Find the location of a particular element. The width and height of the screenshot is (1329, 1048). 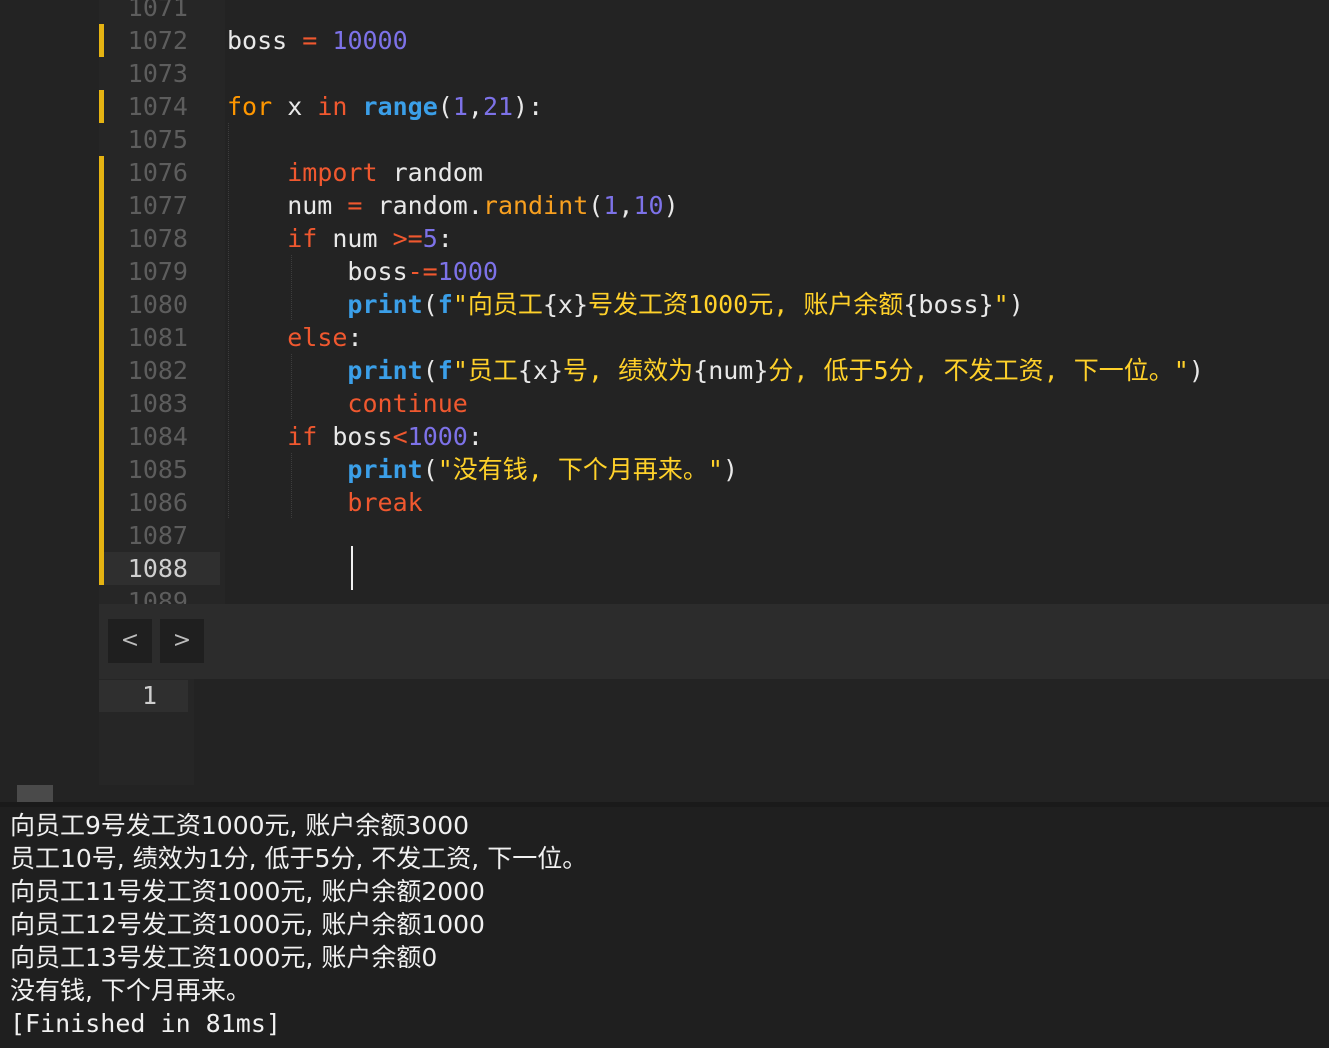

code-line: 1078 if num >=5: is located at coordinates (664, 238).